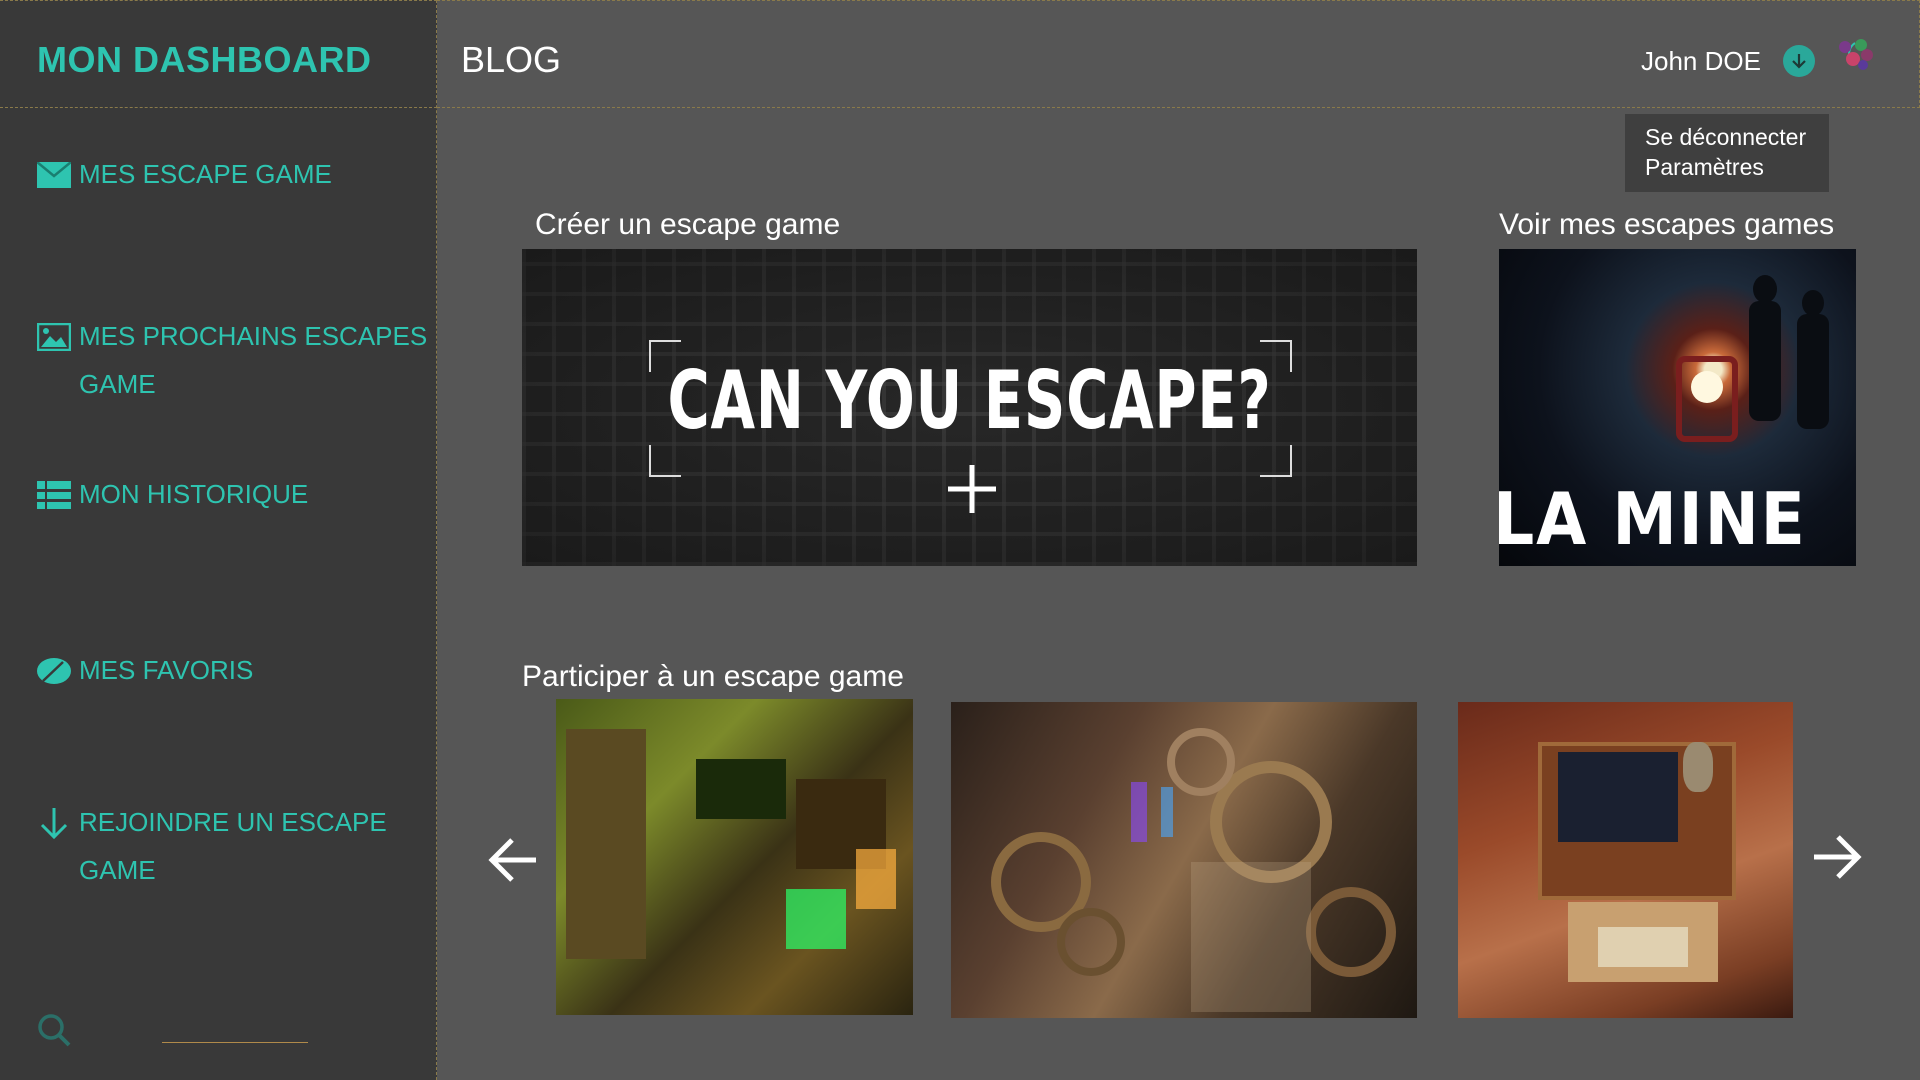 Image resolution: width=1920 pixels, height=1080 pixels. What do you see at coordinates (233, 846) in the screenshot?
I see `sidebar-item-label: REJOINDRE UN ESCAPE GAME` at bounding box center [233, 846].